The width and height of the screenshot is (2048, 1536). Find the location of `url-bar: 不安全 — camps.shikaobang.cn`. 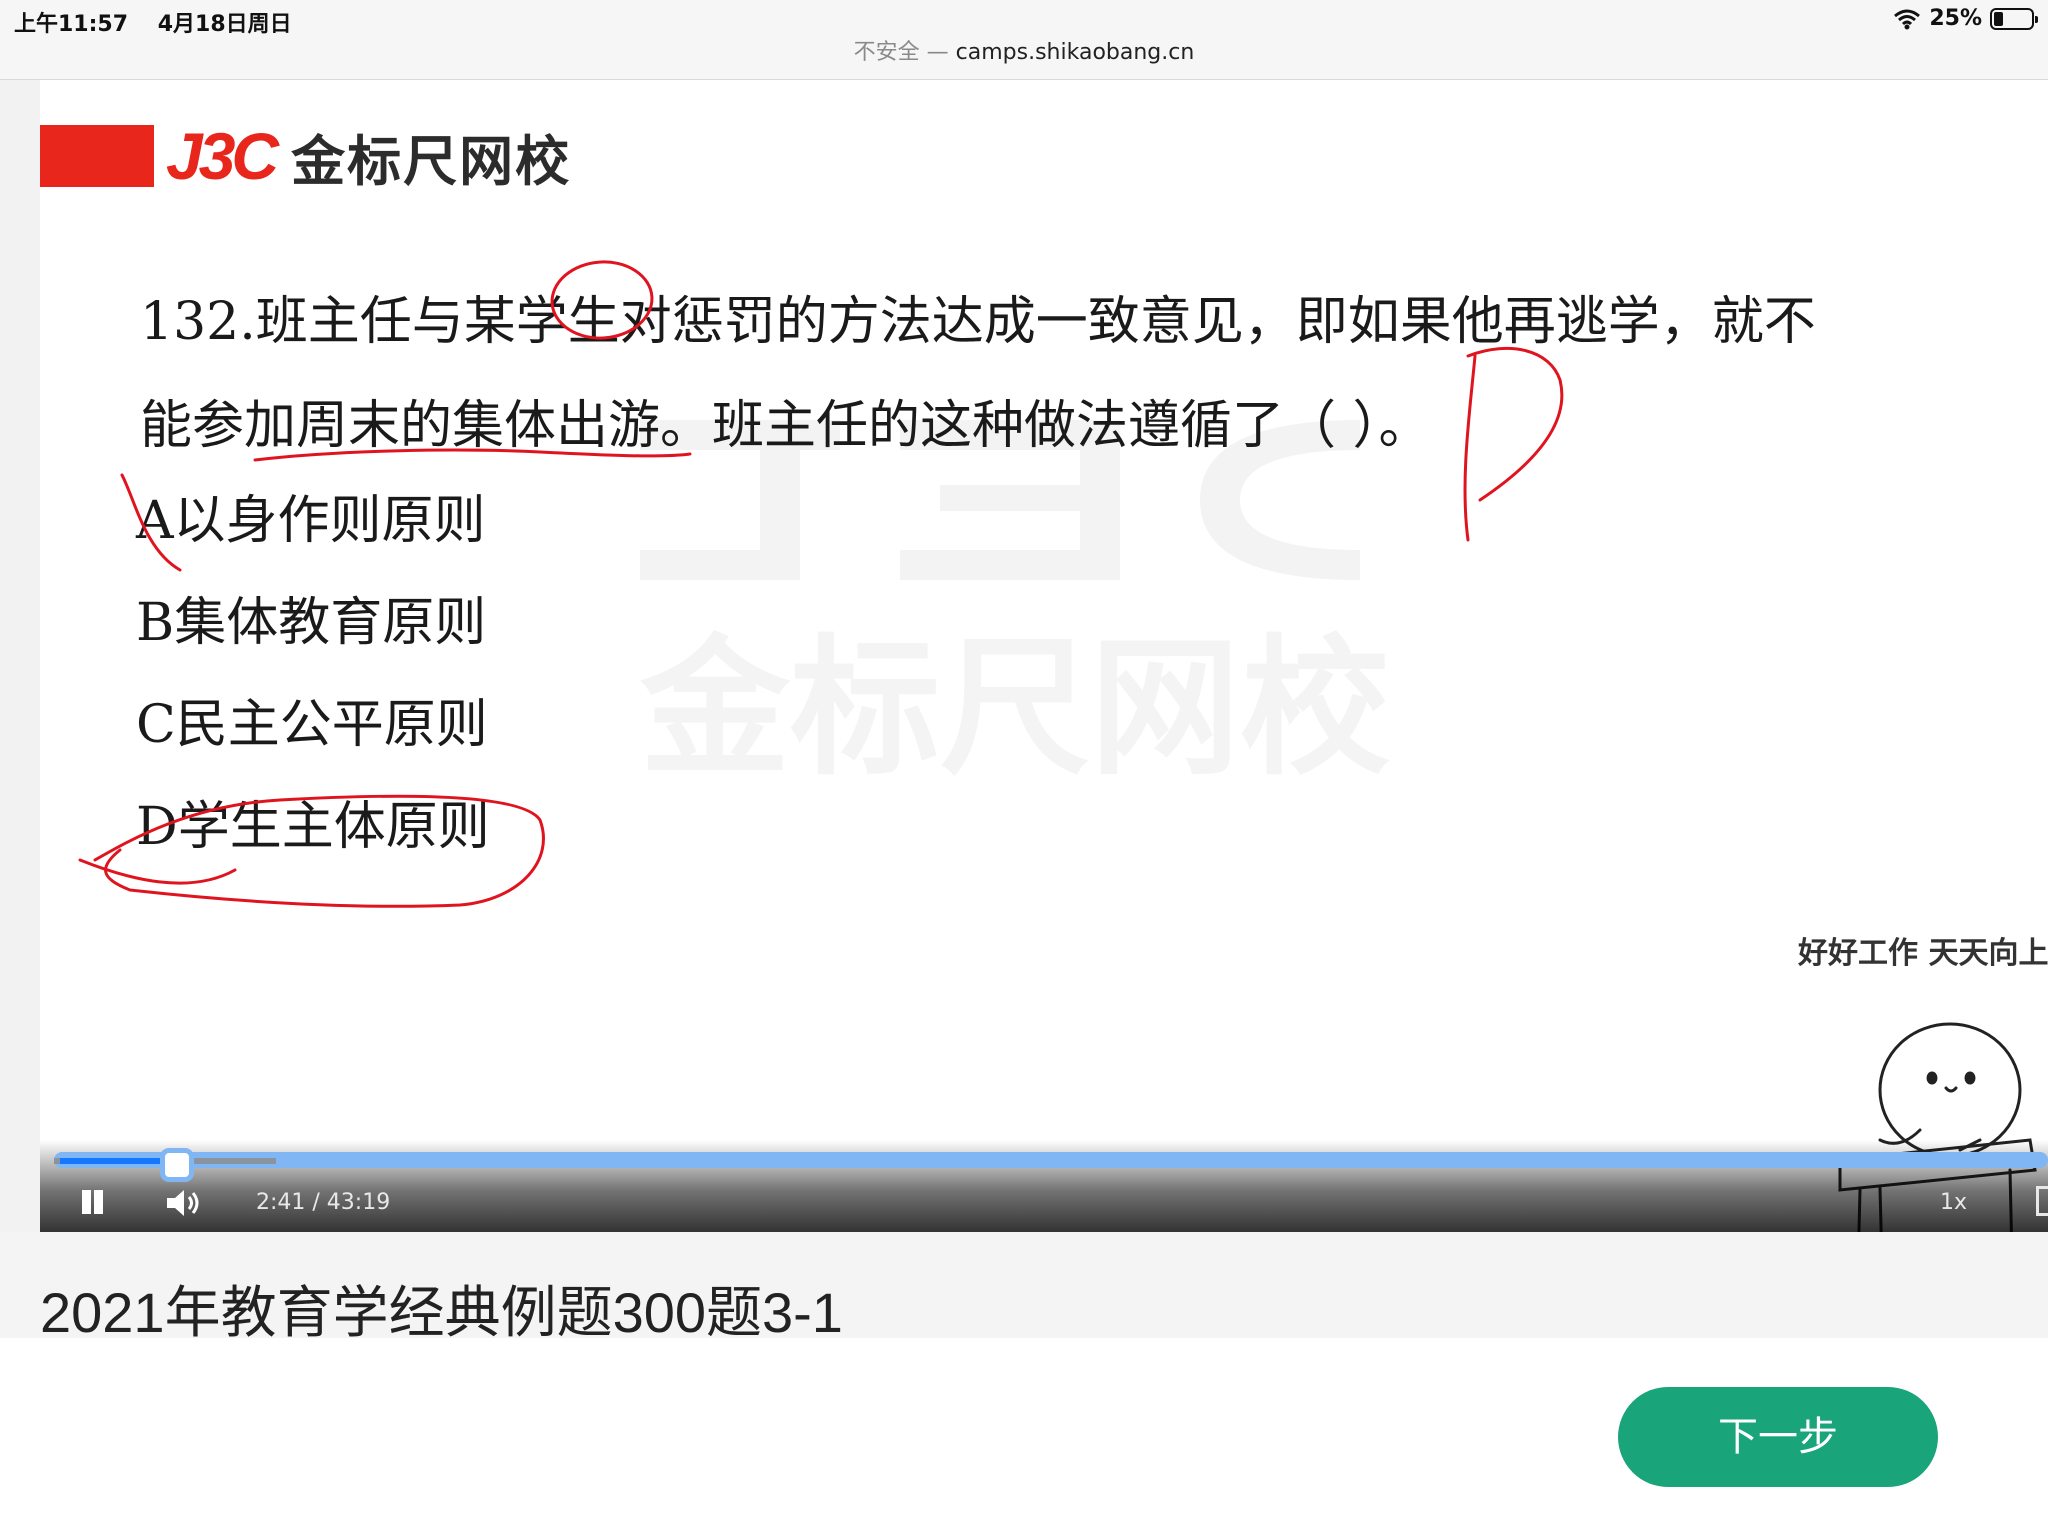

url-bar: 不安全 — camps.shikaobang.cn is located at coordinates (1024, 60).